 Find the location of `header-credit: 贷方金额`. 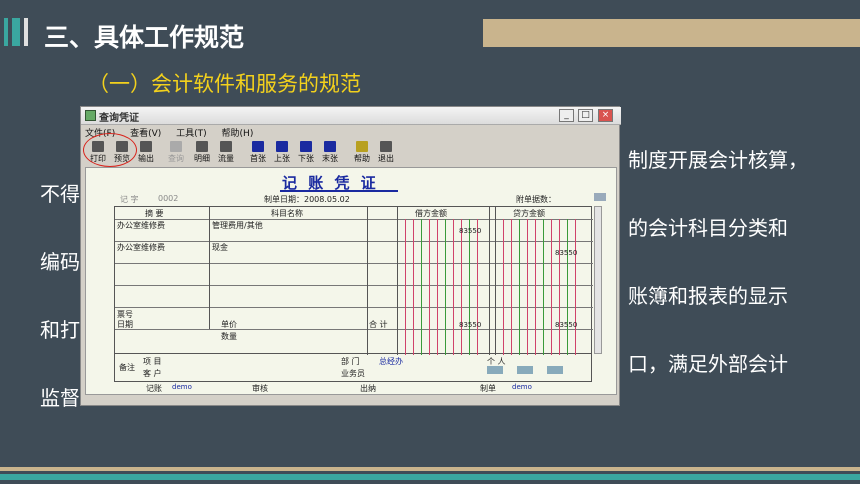

header-credit: 贷方金额 is located at coordinates (529, 213).